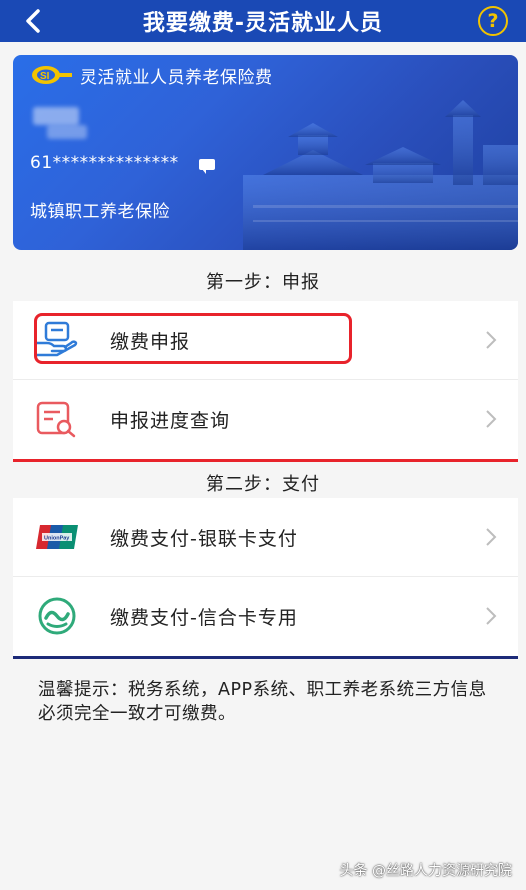  Describe the element at coordinates (67, 132) in the screenshot. I see `masked-name-secondary` at that location.